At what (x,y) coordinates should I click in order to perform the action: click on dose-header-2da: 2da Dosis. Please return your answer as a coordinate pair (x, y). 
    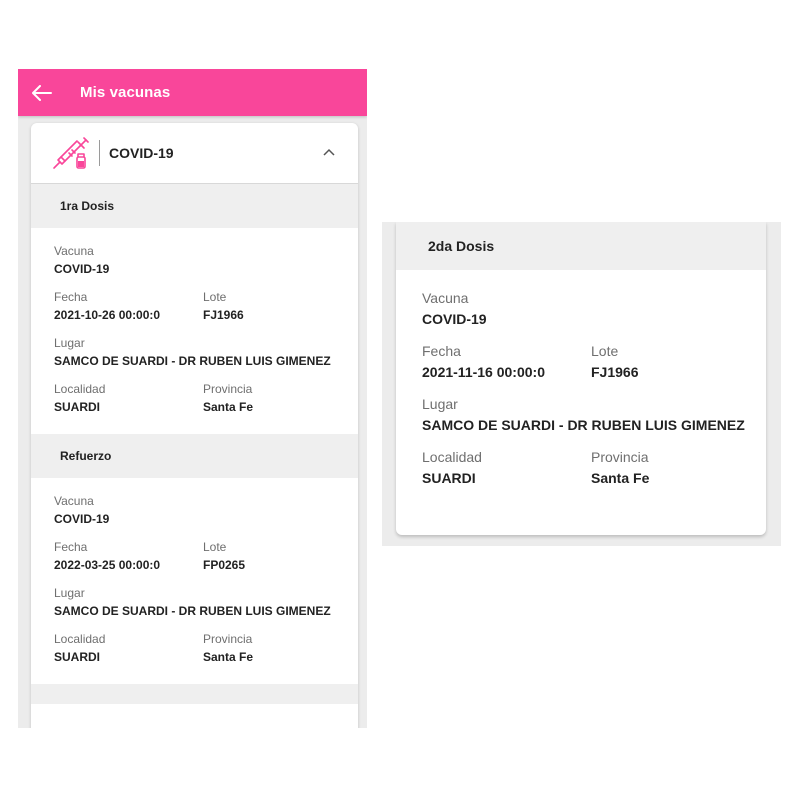
    Looking at the image, I should click on (581, 246).